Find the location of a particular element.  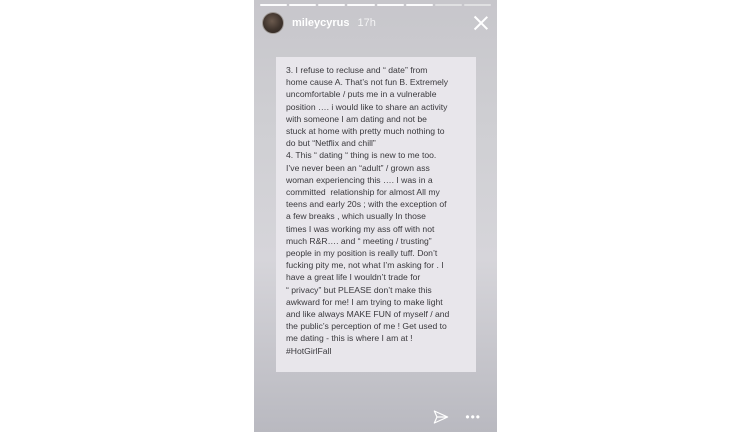

more-icon: ••• is located at coordinates (473, 417).